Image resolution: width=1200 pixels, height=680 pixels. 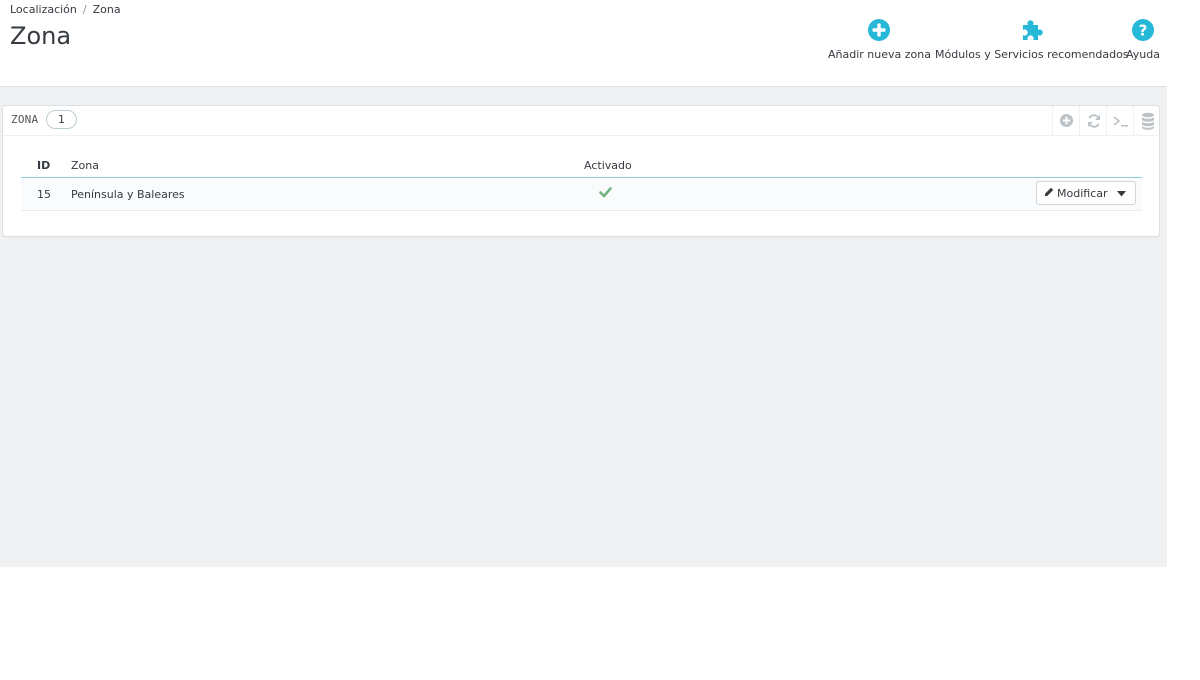 I want to click on panel-sql-button, so click(x=1120, y=120).